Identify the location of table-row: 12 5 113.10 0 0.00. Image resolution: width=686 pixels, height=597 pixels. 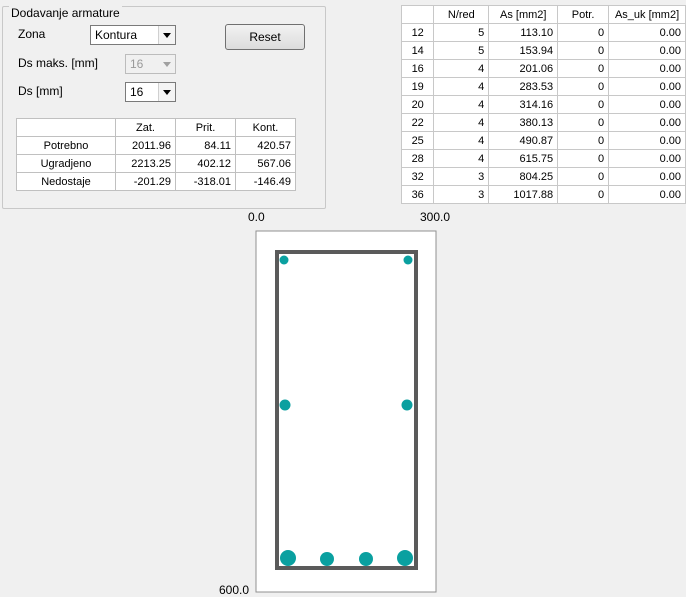
(543, 32).